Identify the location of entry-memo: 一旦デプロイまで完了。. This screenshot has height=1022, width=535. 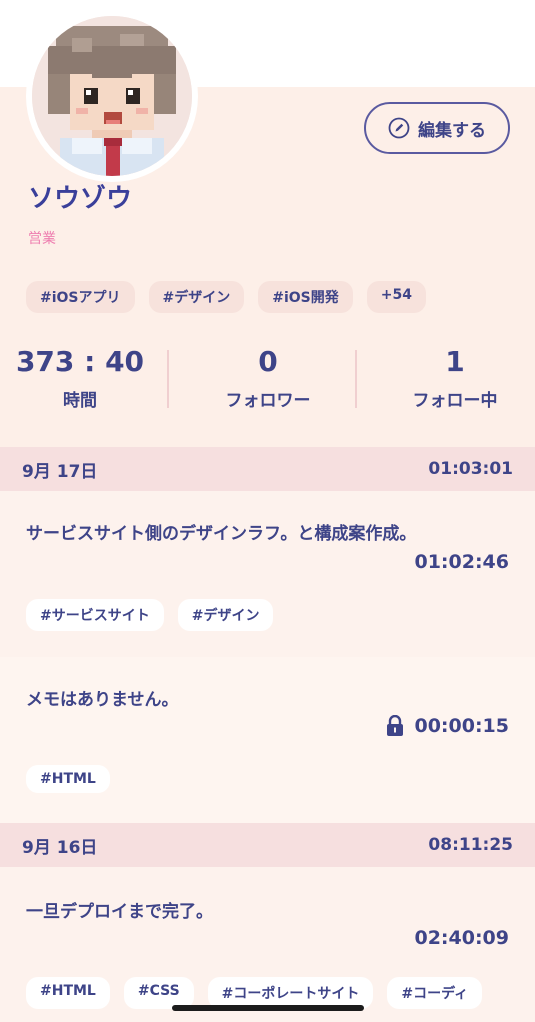
(119, 912).